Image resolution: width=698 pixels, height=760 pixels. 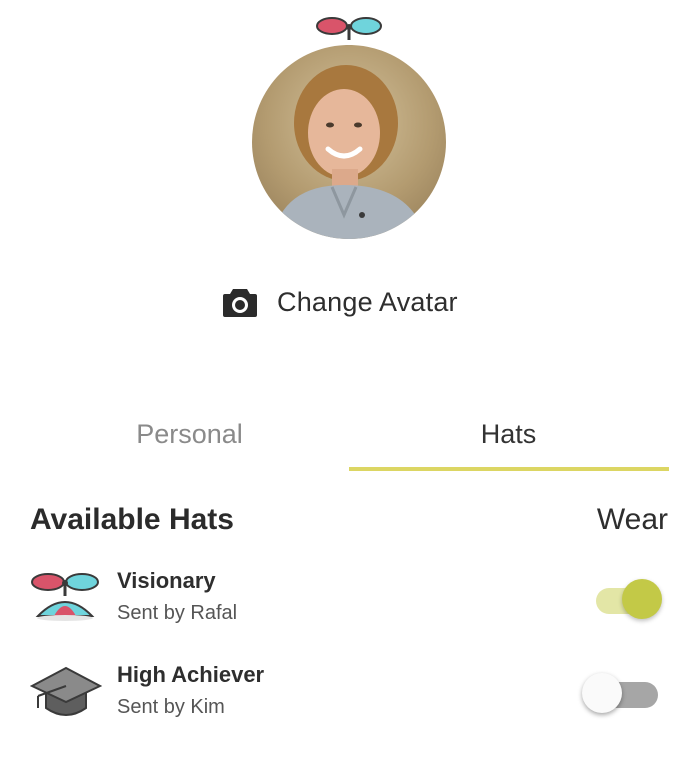 I want to click on tab-hats: Hats, so click(x=508, y=441).